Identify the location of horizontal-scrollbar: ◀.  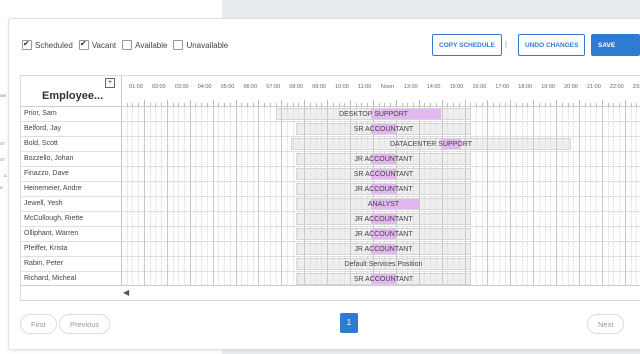
(330, 292).